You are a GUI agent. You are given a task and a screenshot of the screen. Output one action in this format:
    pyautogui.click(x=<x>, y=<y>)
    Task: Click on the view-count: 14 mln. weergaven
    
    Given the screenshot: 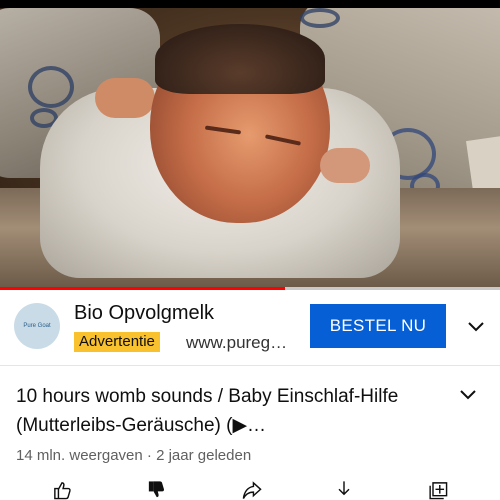 What is the action you would take?
    pyautogui.click(x=79, y=455)
    